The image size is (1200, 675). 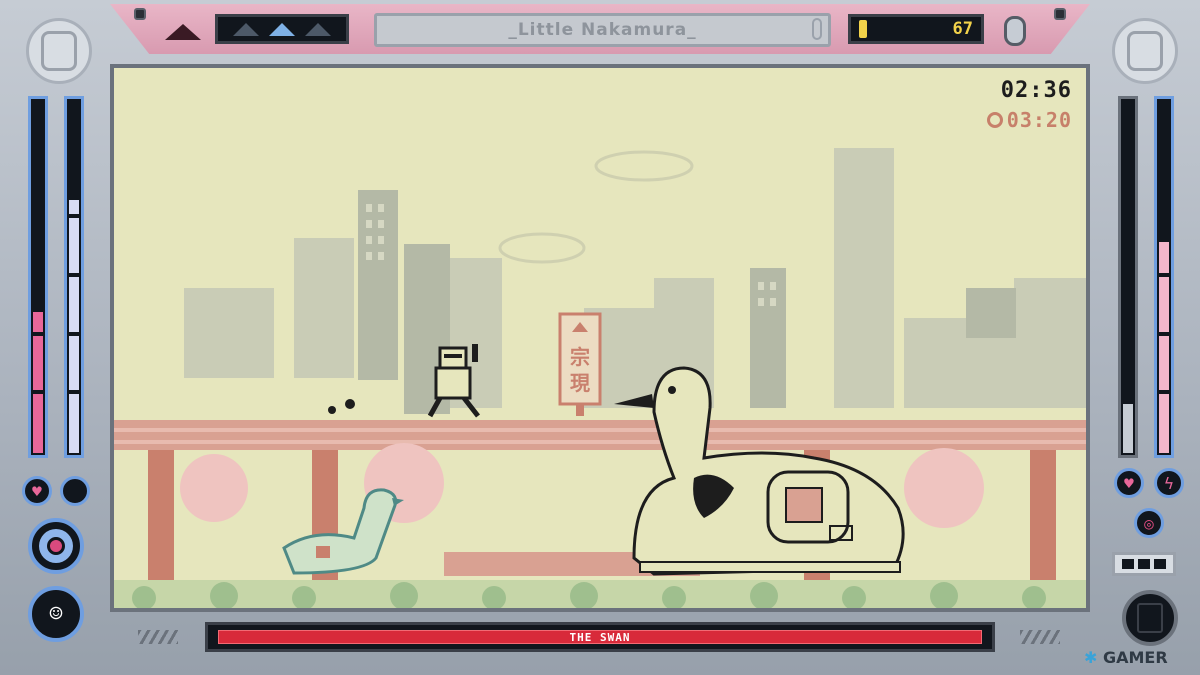 I want to click on stage-timer: 02:36, so click(x=1036, y=90).